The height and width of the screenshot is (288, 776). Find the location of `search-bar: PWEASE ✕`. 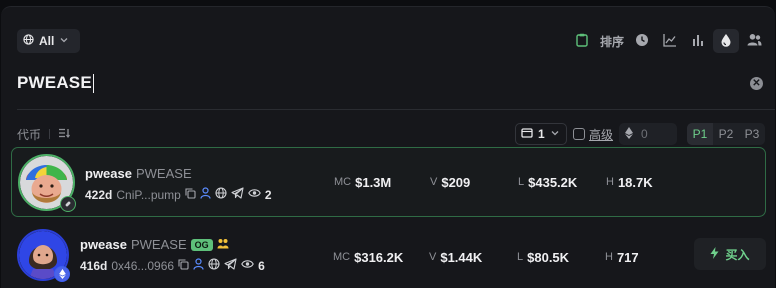

search-bar: PWEASE ✕ is located at coordinates (390, 83).